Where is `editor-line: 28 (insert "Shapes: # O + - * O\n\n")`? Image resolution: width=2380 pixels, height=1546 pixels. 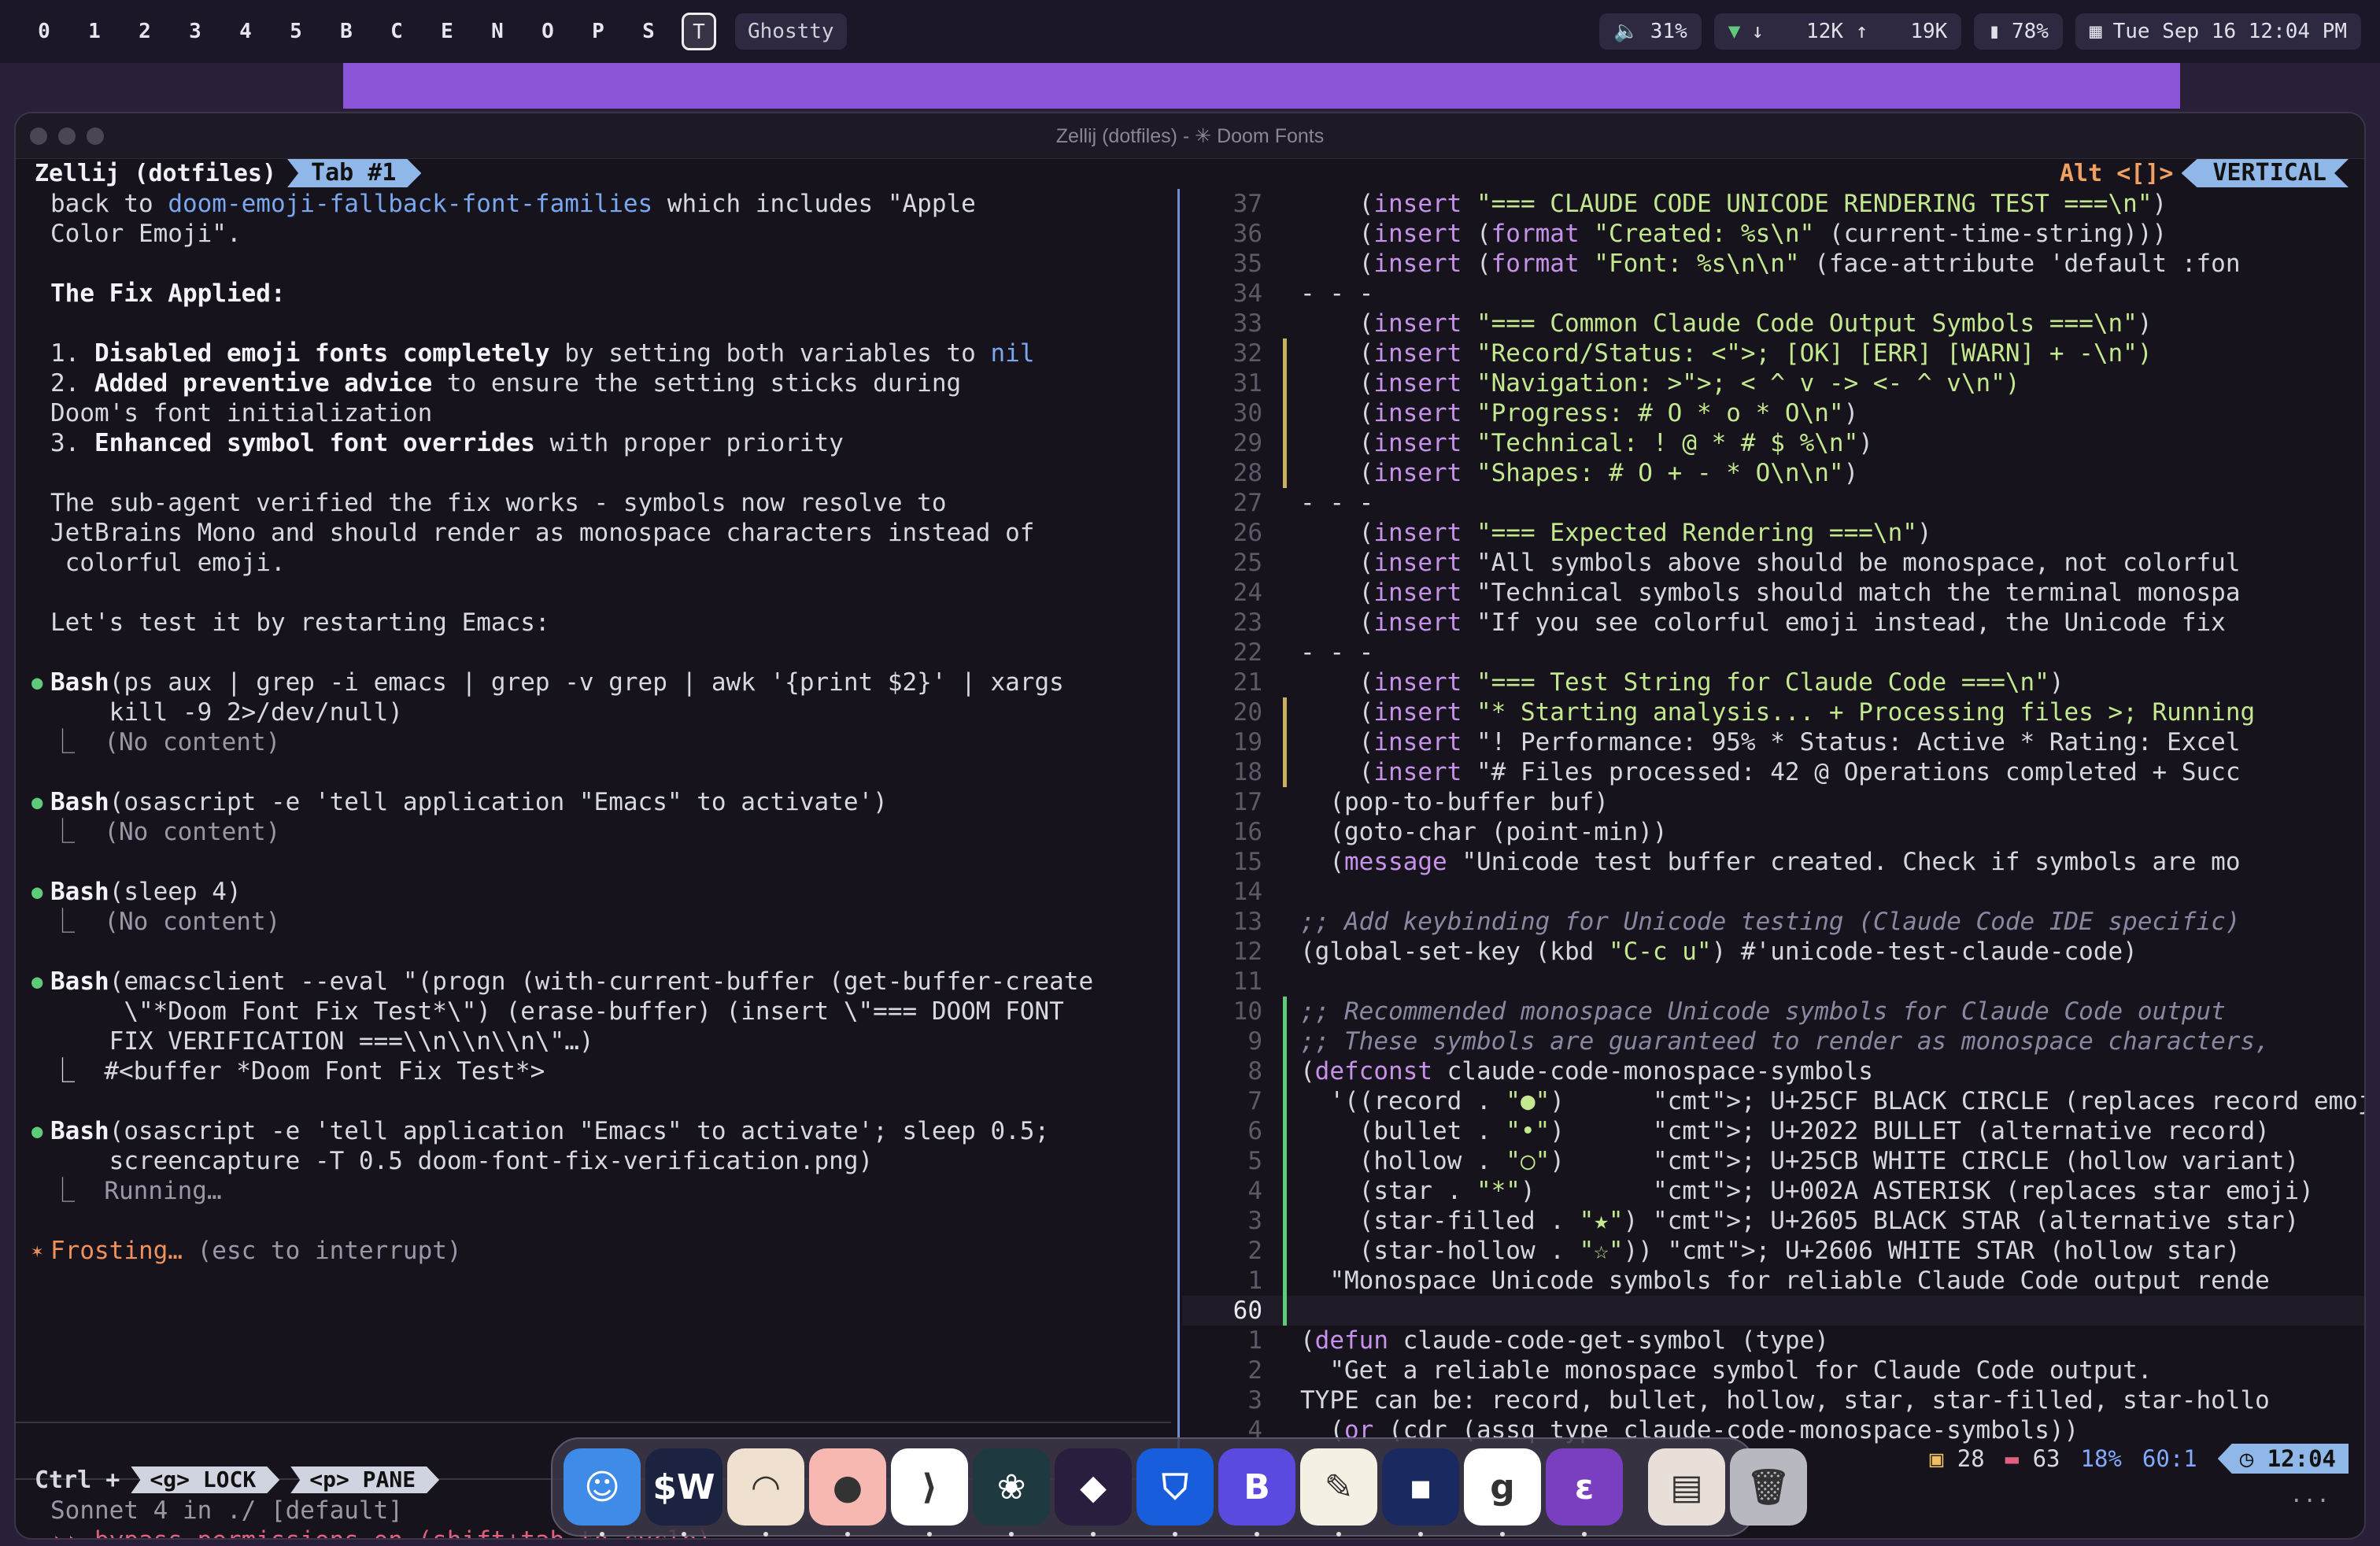
editor-line: 28 (insert "Shapes: # O + - * O\n\n") is located at coordinates (1773, 473).